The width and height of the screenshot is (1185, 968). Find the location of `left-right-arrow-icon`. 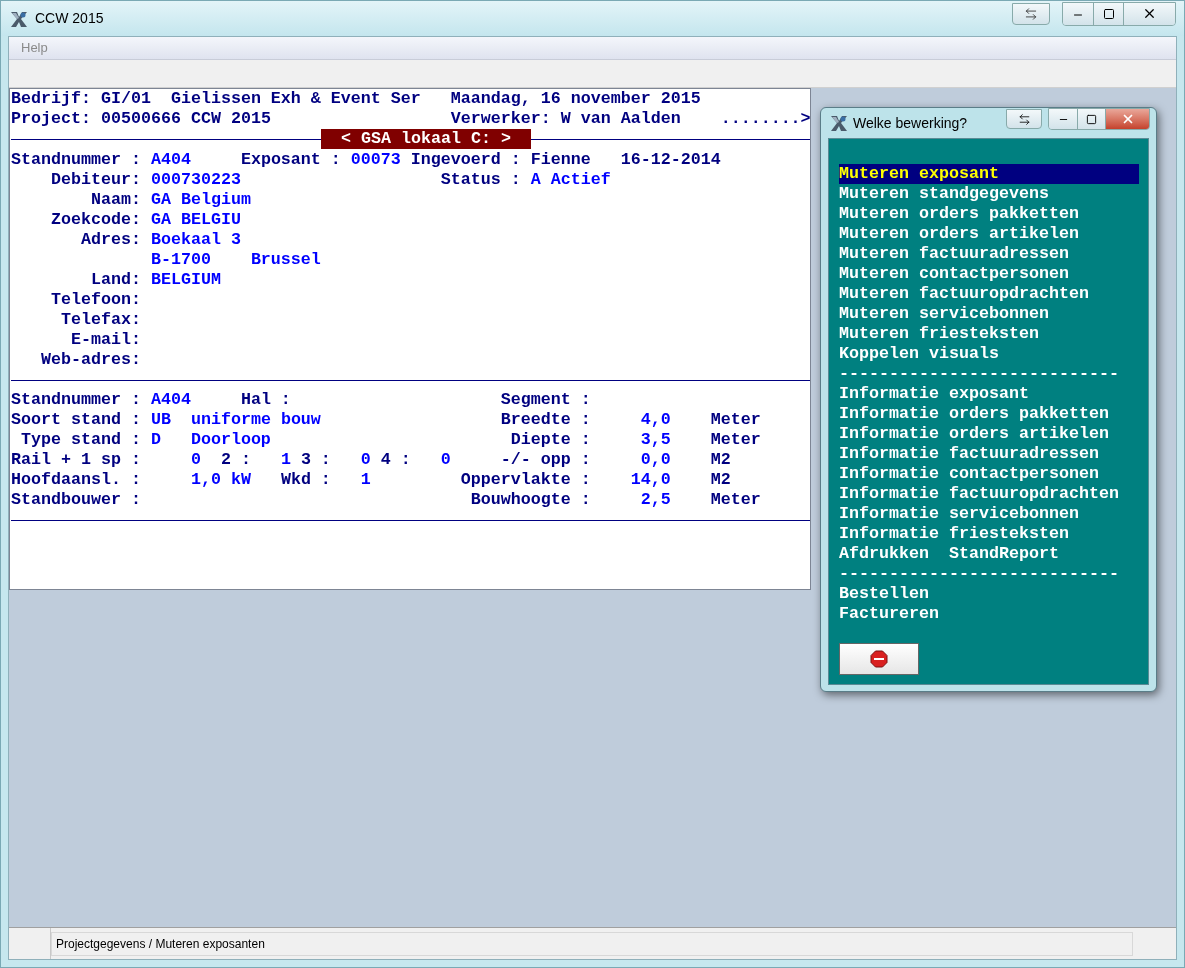

left-right-arrow-icon is located at coordinates (1024, 119).